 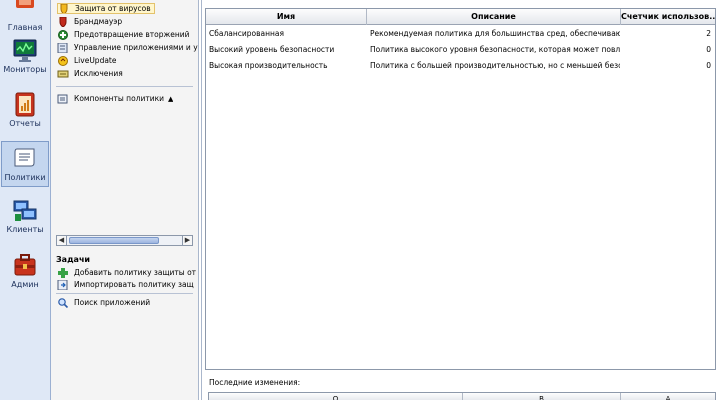 I want to click on import-icon, so click(x=63, y=284).